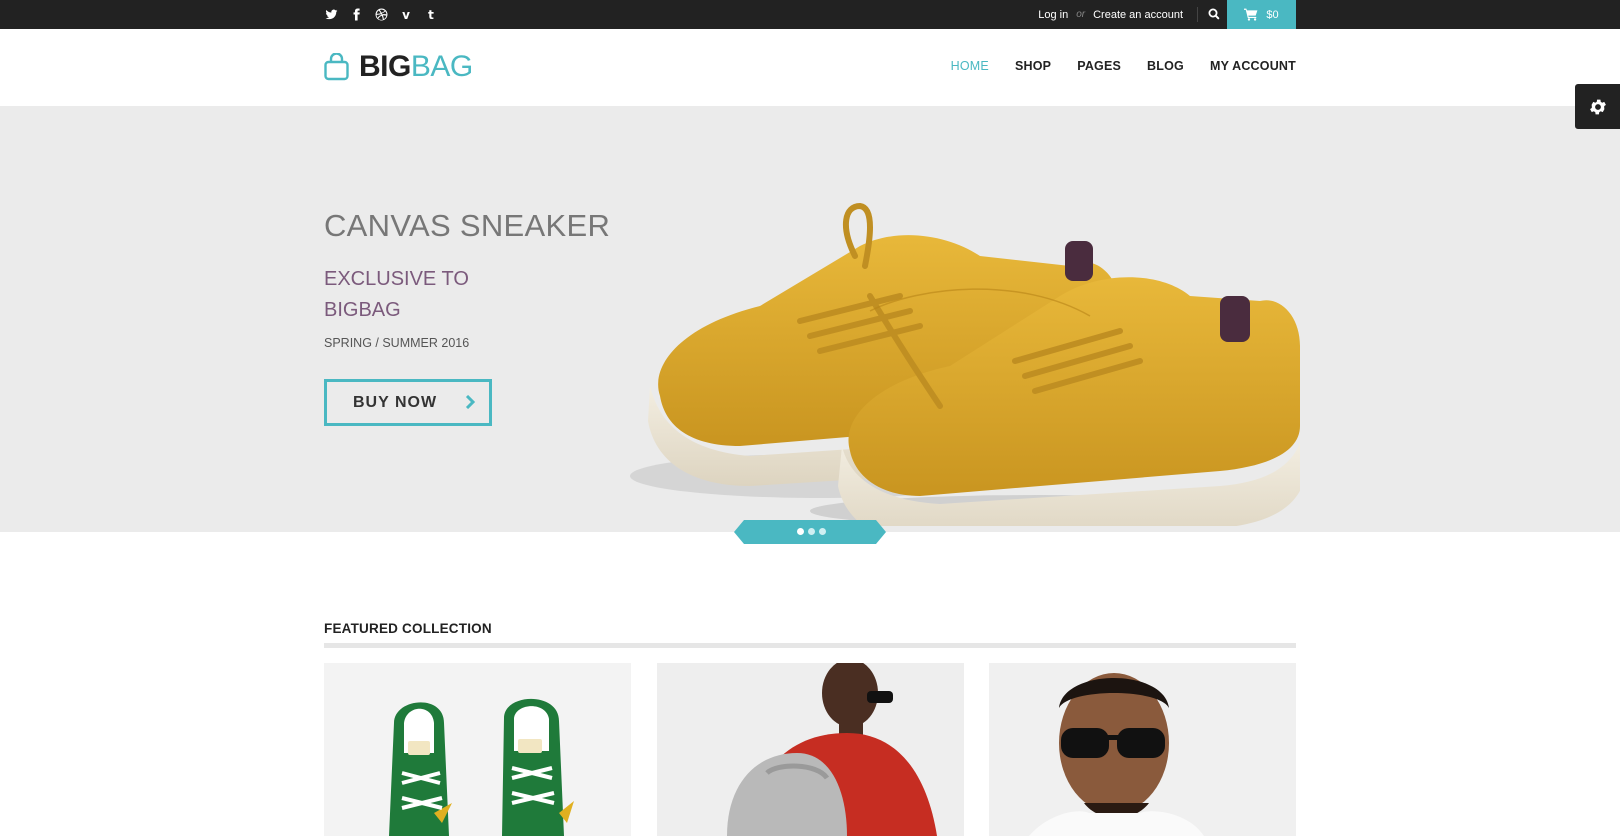 The height and width of the screenshot is (836, 1620). I want to click on hero-title: CANVAS SNEAKER, so click(467, 225).